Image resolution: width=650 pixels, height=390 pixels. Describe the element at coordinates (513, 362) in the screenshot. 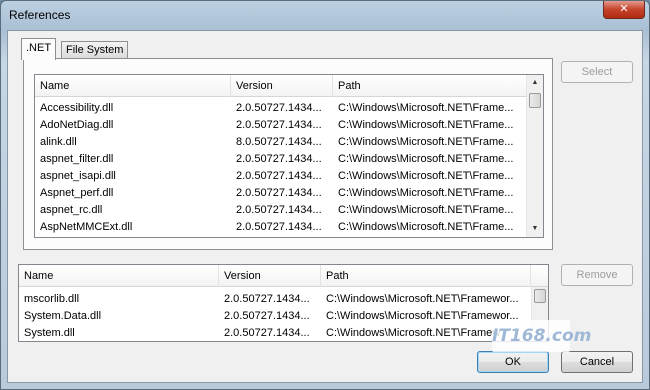

I see `ok-button: OK` at that location.